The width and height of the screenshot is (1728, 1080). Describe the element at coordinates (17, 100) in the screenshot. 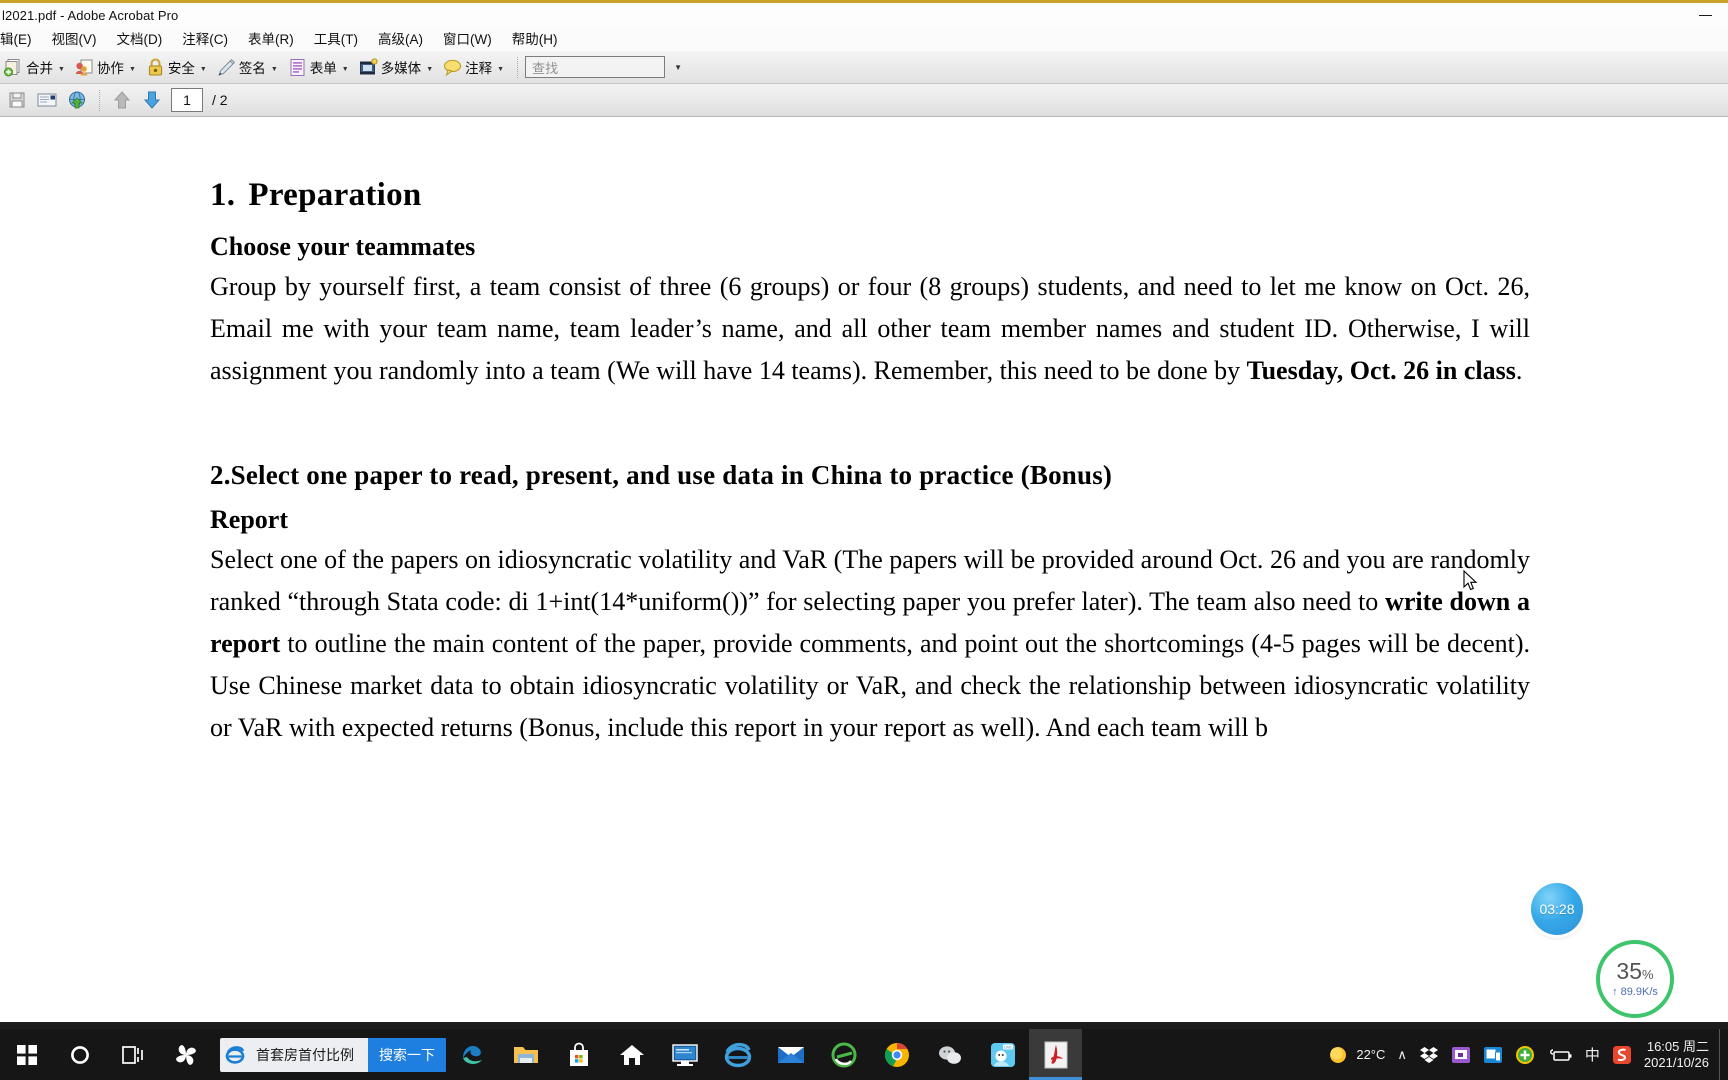

I see `save-icon` at that location.